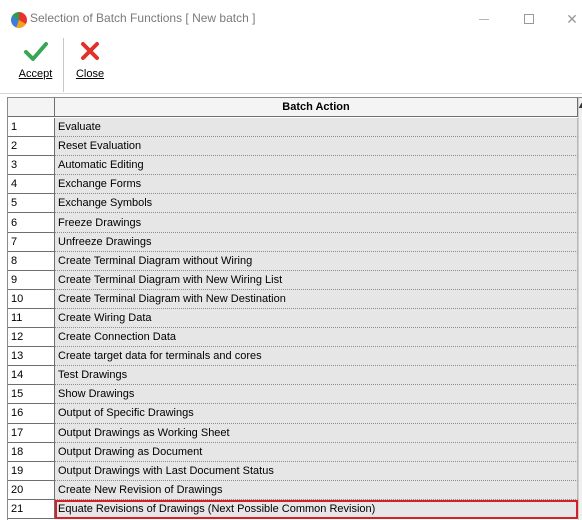 The width and height of the screenshot is (582, 520). I want to click on row-number-cell: 4, so click(31, 185).